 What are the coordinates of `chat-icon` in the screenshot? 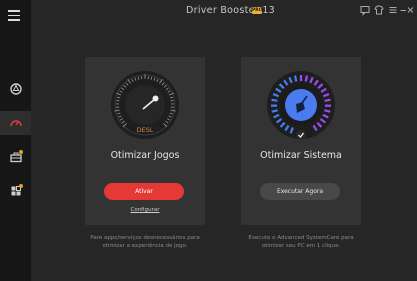 It's located at (365, 10).